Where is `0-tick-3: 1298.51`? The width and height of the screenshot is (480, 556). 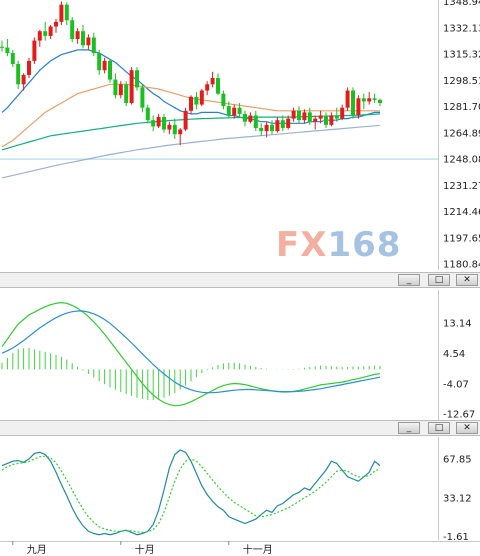
0-tick-3: 1298.51 is located at coordinates (461, 81).